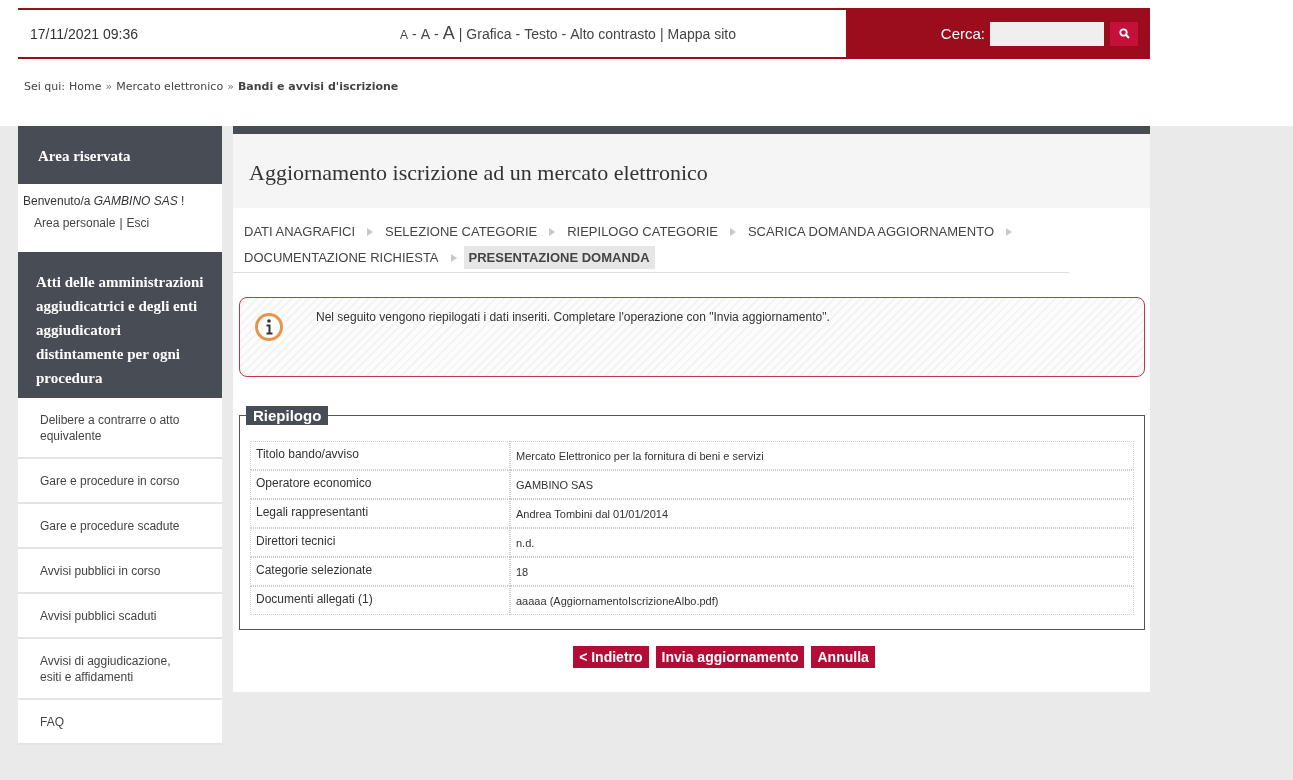 This screenshot has width=1293, height=780. Describe the element at coordinates (822, 455) in the screenshot. I see `table-value-cell: Mercato Elettronico per la fornitura di beni e servizi` at that location.